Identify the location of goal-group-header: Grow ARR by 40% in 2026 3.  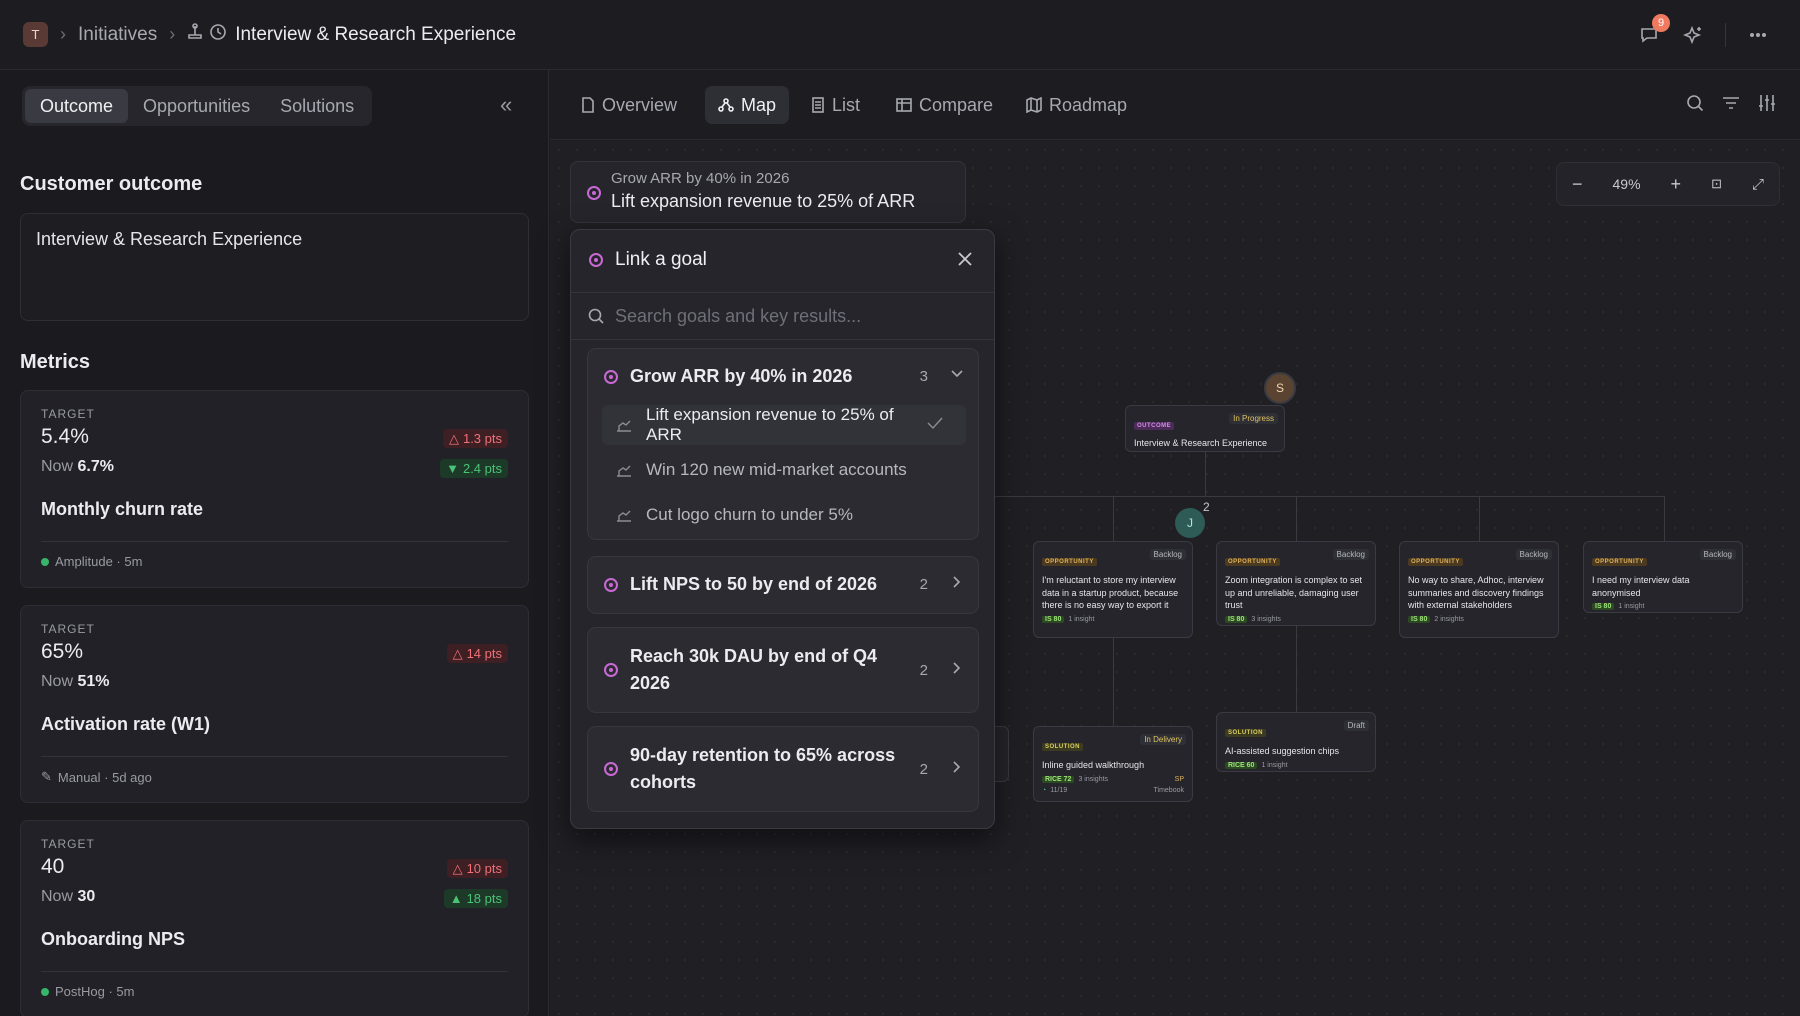
(784, 376).